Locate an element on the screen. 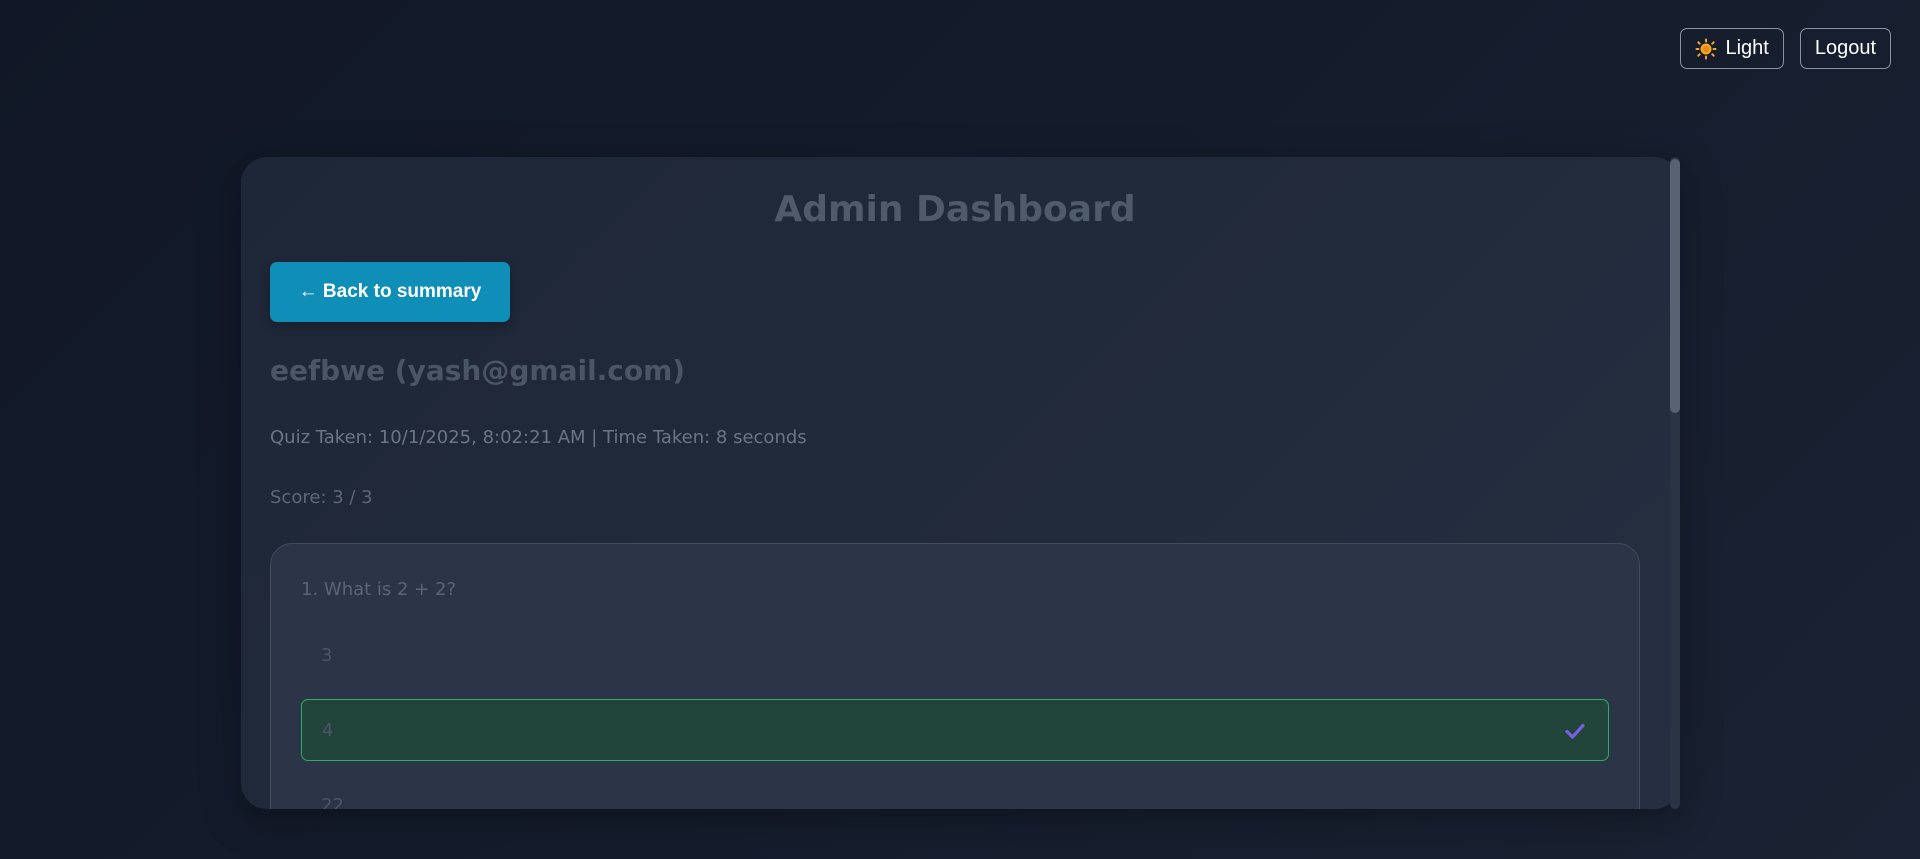 Image resolution: width=1920 pixels, height=859 pixels. answer-option: 22 is located at coordinates (955, 792).